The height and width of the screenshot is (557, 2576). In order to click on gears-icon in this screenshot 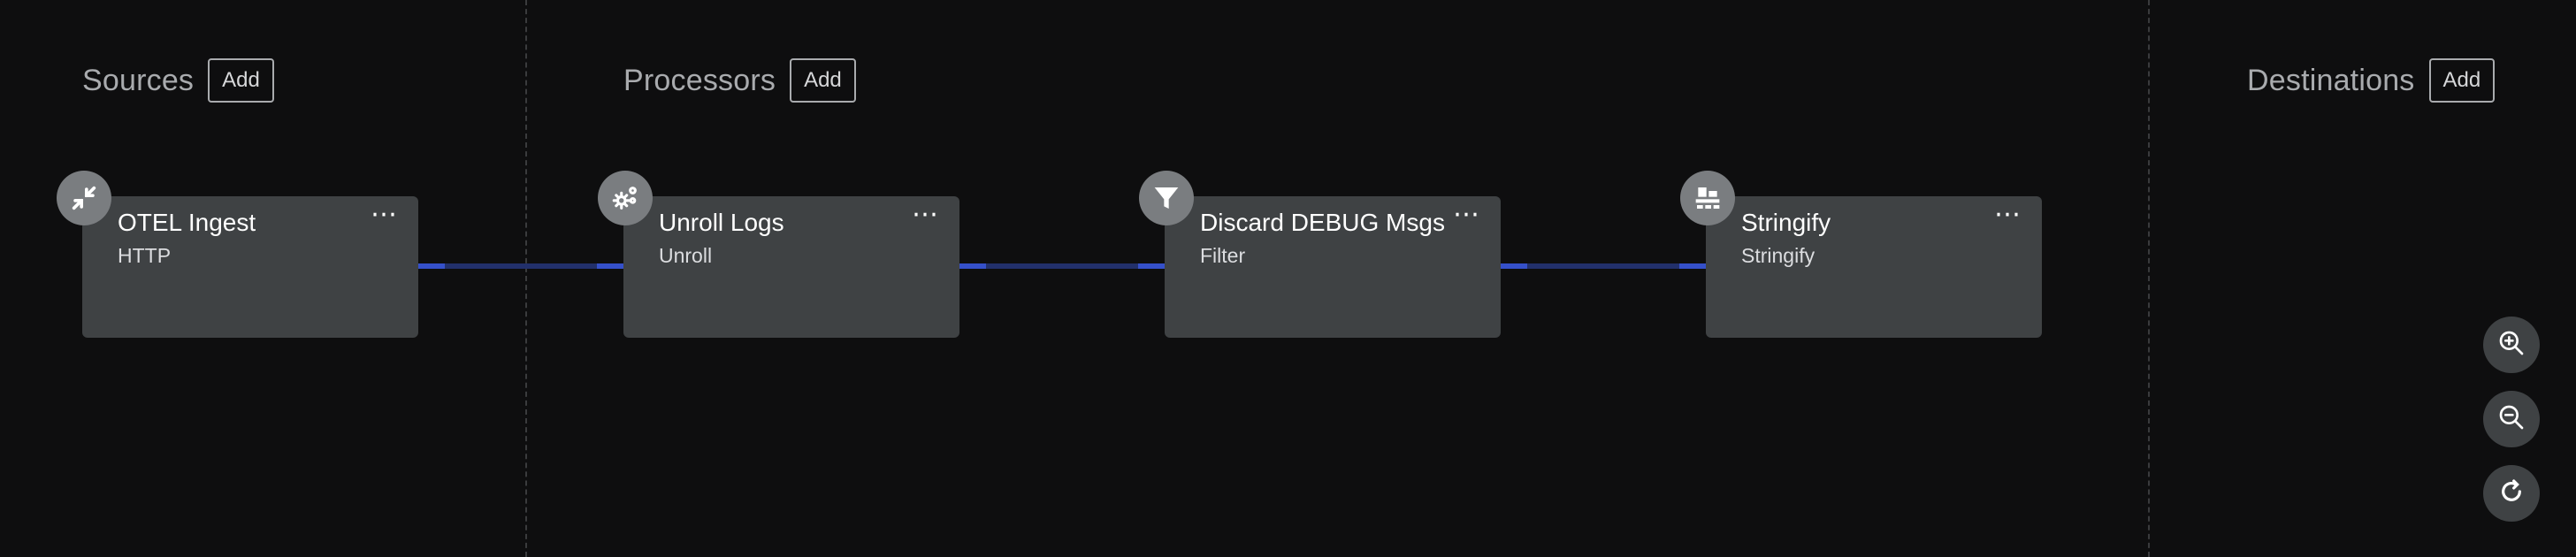, I will do `click(626, 198)`.